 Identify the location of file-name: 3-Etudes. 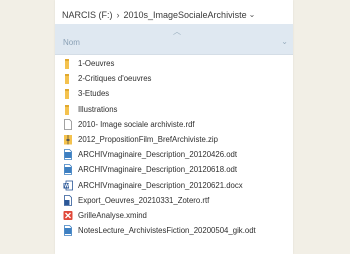
(94, 94).